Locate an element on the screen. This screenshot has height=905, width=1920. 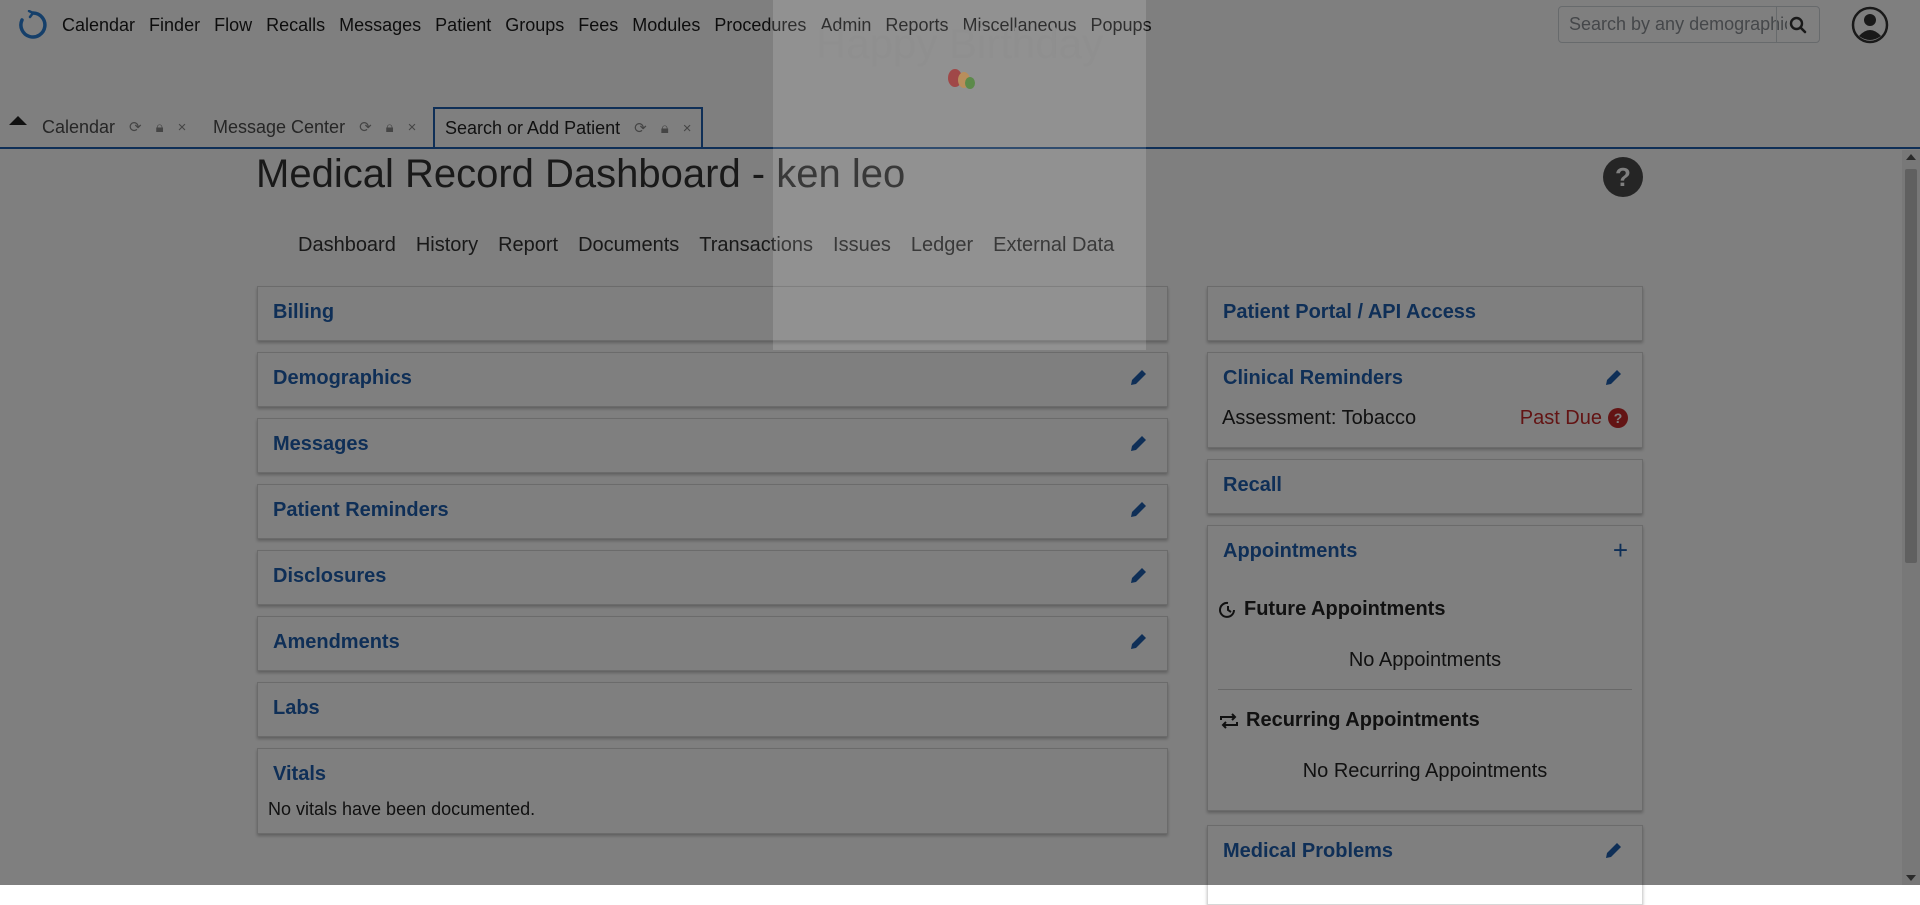
tab-label: Search or Add Patient is located at coordinates (533, 127).